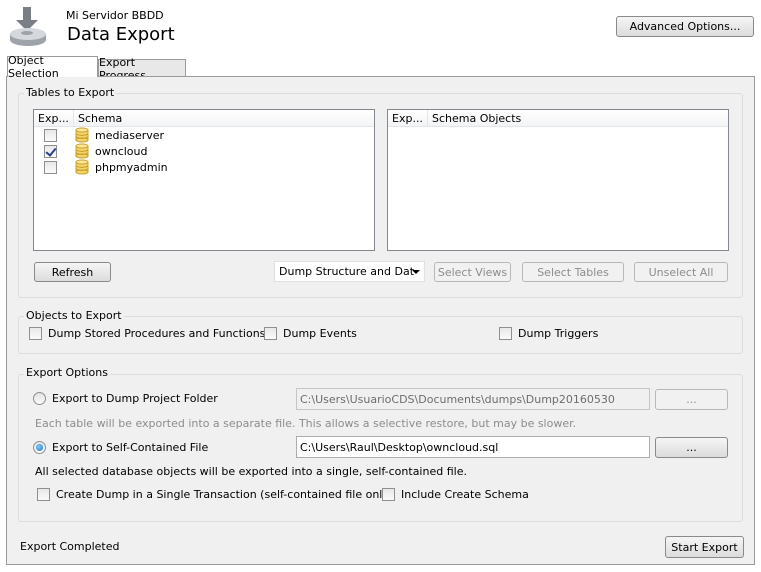 The width and height of the screenshot is (761, 572). I want to click on dump-events-label: Dump Events, so click(320, 333).